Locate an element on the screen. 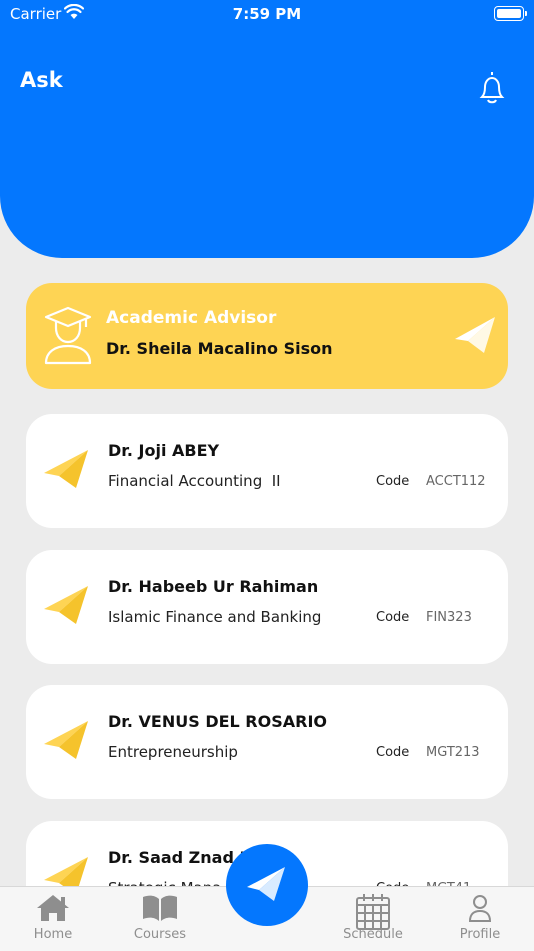 This screenshot has height=951, width=534. home-icon is located at coordinates (53, 908).